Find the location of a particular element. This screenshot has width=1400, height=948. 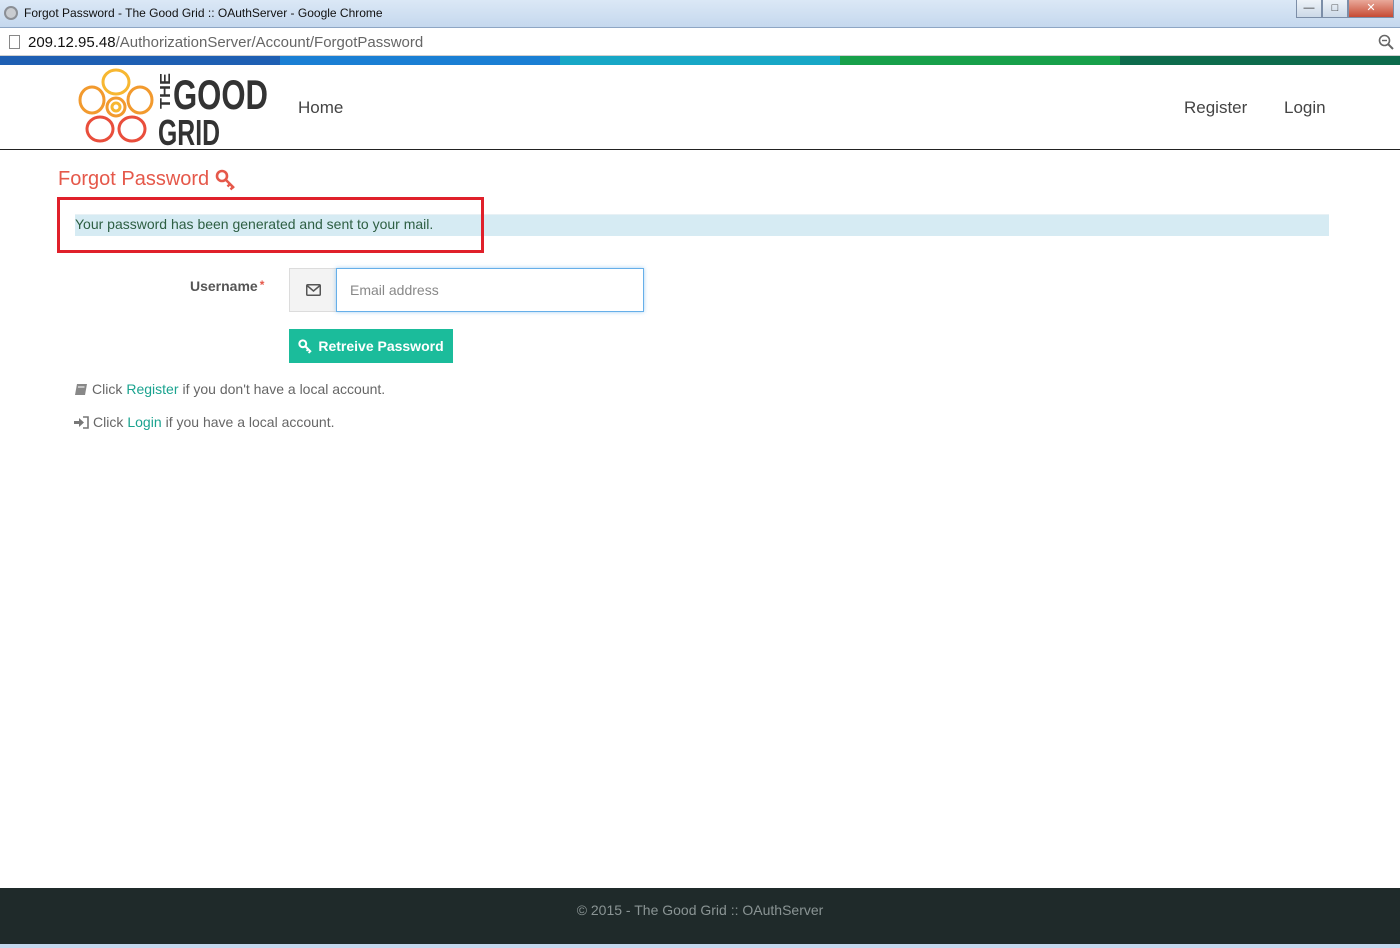

page-title: Forgot Password is located at coordinates (147, 179).